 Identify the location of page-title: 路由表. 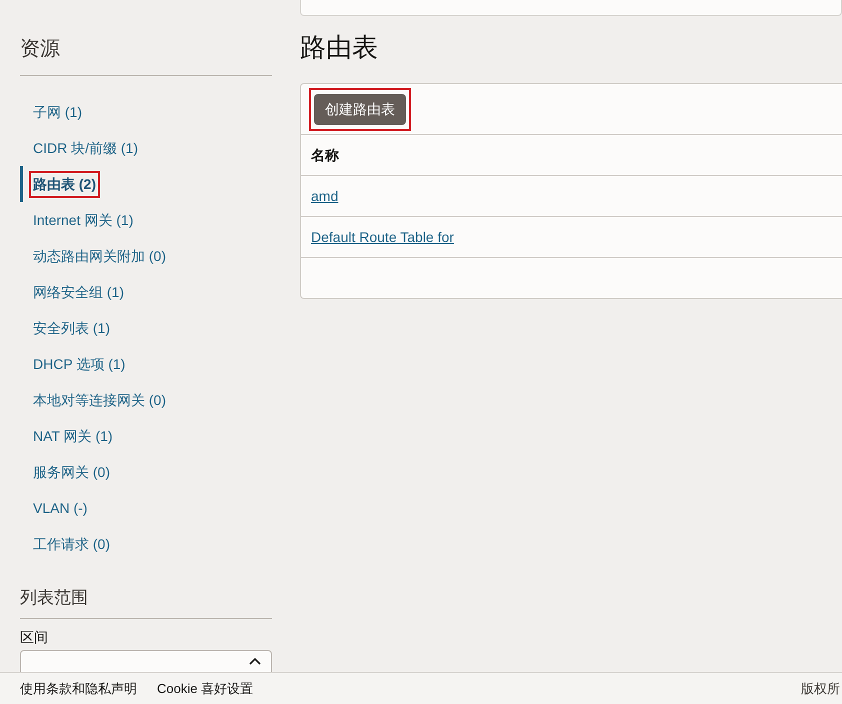
(339, 48).